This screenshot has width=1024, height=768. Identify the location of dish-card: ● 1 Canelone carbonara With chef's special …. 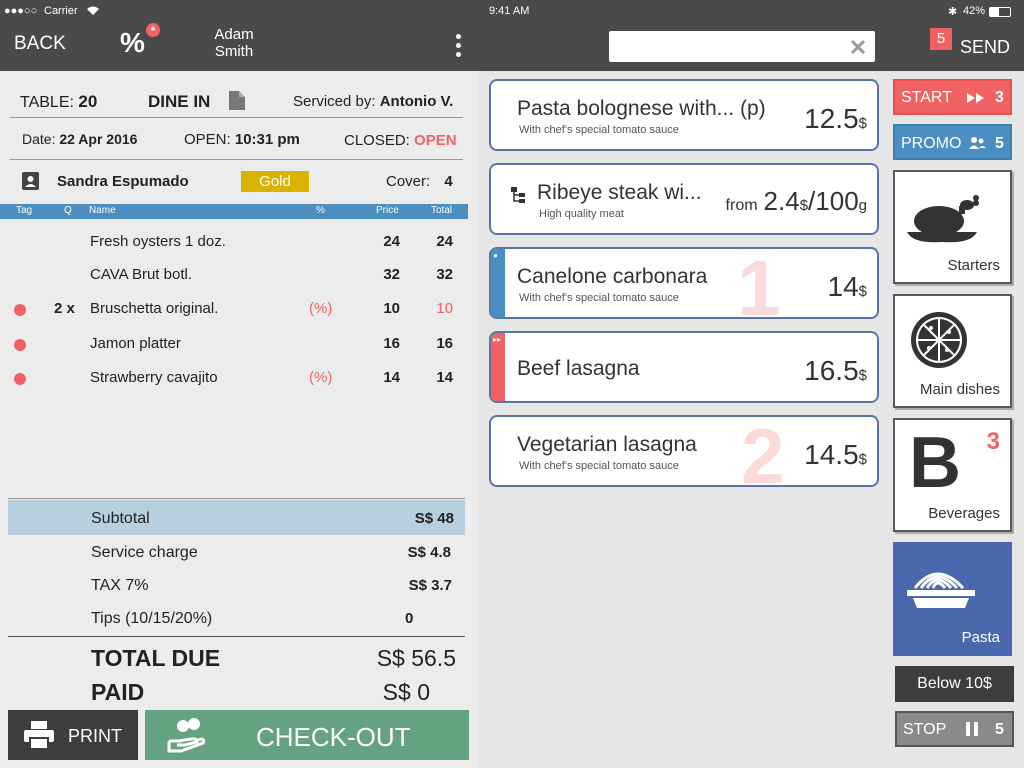
(684, 283).